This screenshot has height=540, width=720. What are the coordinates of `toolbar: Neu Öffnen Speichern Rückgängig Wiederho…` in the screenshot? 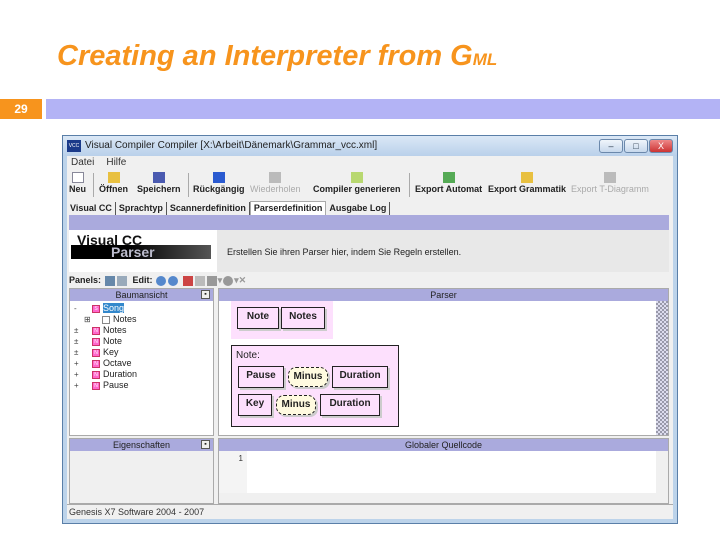 It's located at (370, 185).